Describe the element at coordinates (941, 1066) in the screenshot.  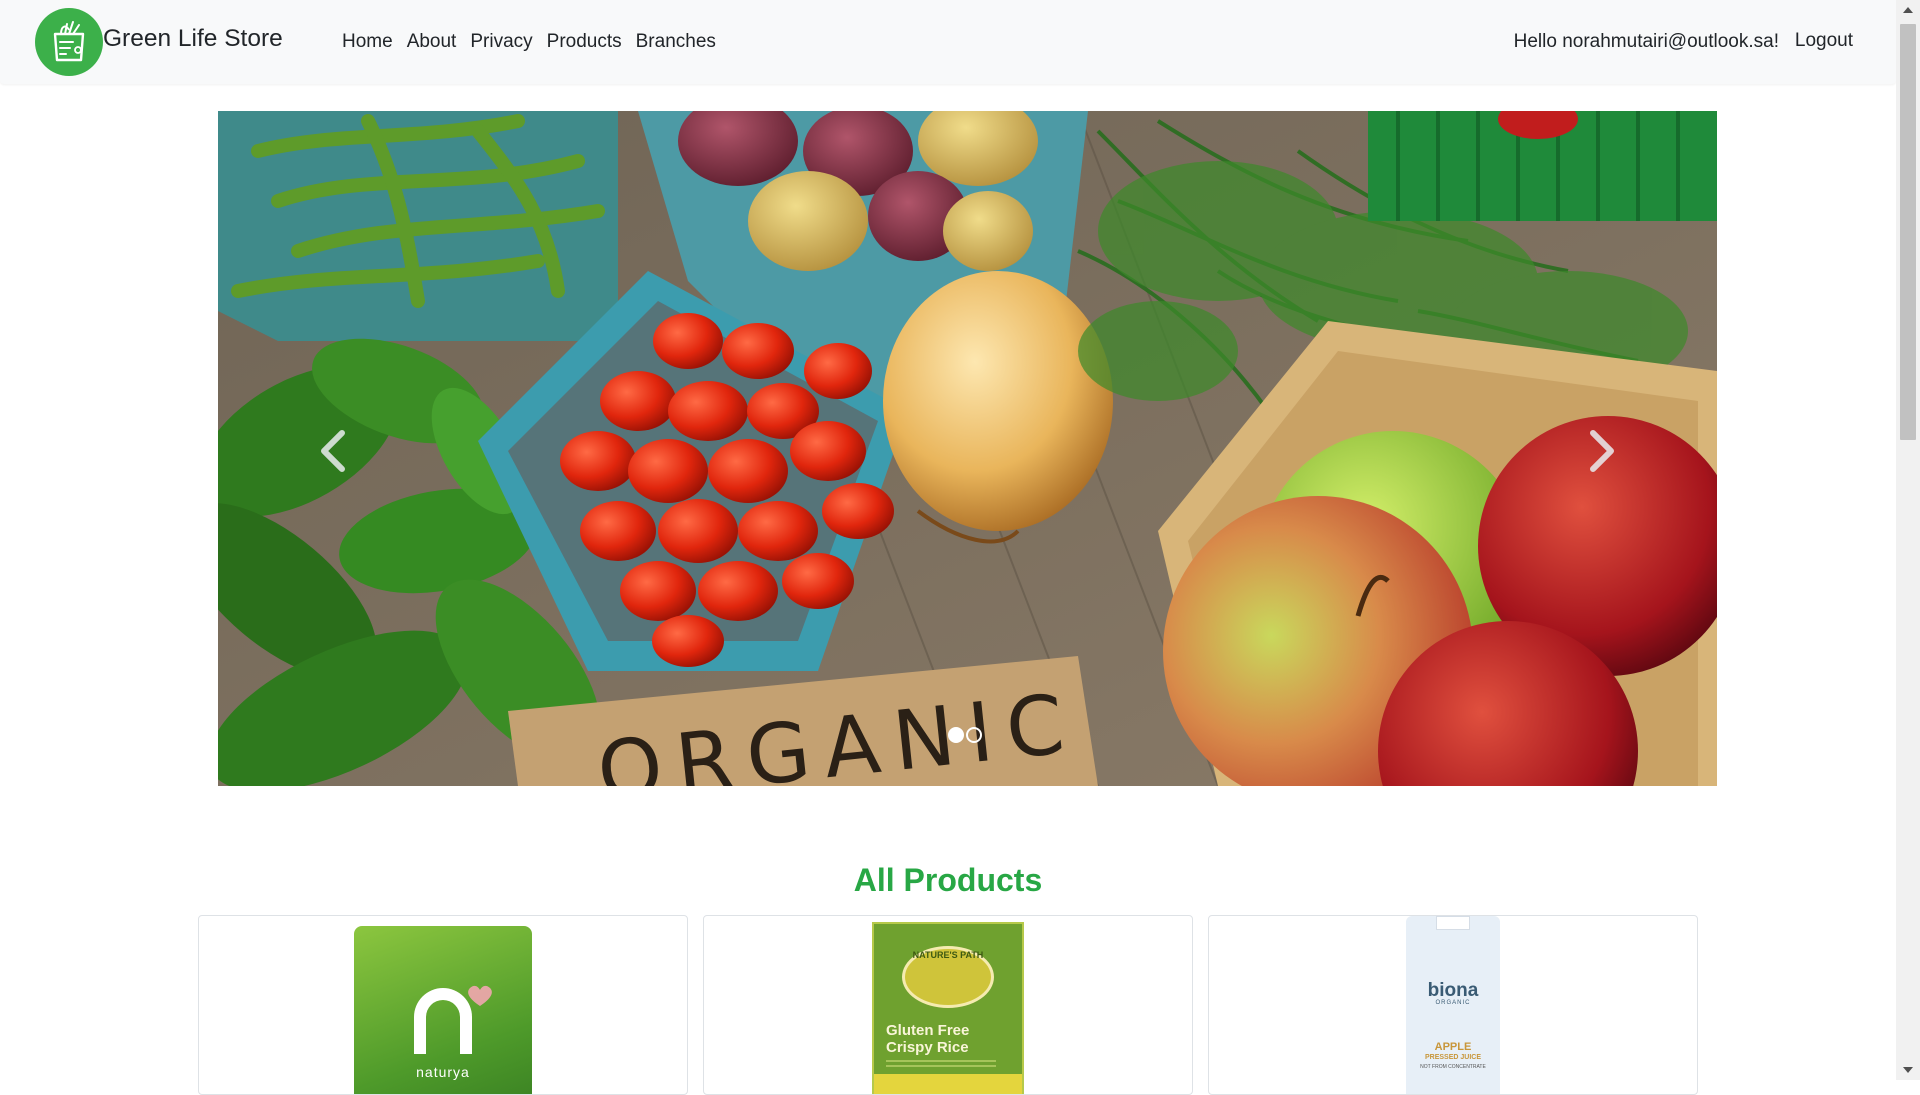
I see `product-fine-print` at that location.